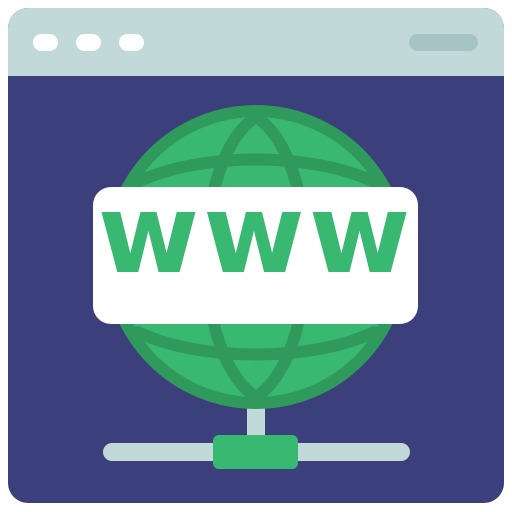 The height and width of the screenshot is (512, 512). I want to click on window-dot-minimize, so click(88, 42).